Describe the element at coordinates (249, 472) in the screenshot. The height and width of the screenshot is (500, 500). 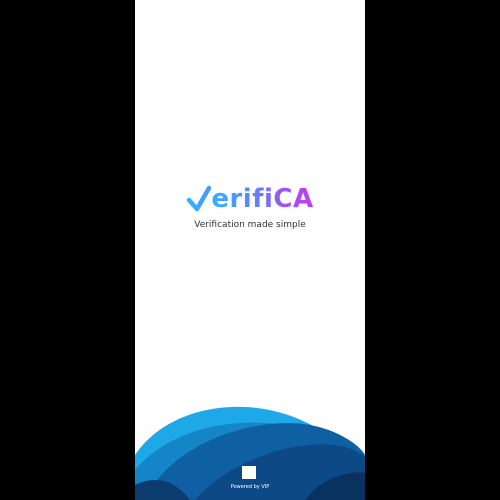
I see `square-logo-icon` at that location.